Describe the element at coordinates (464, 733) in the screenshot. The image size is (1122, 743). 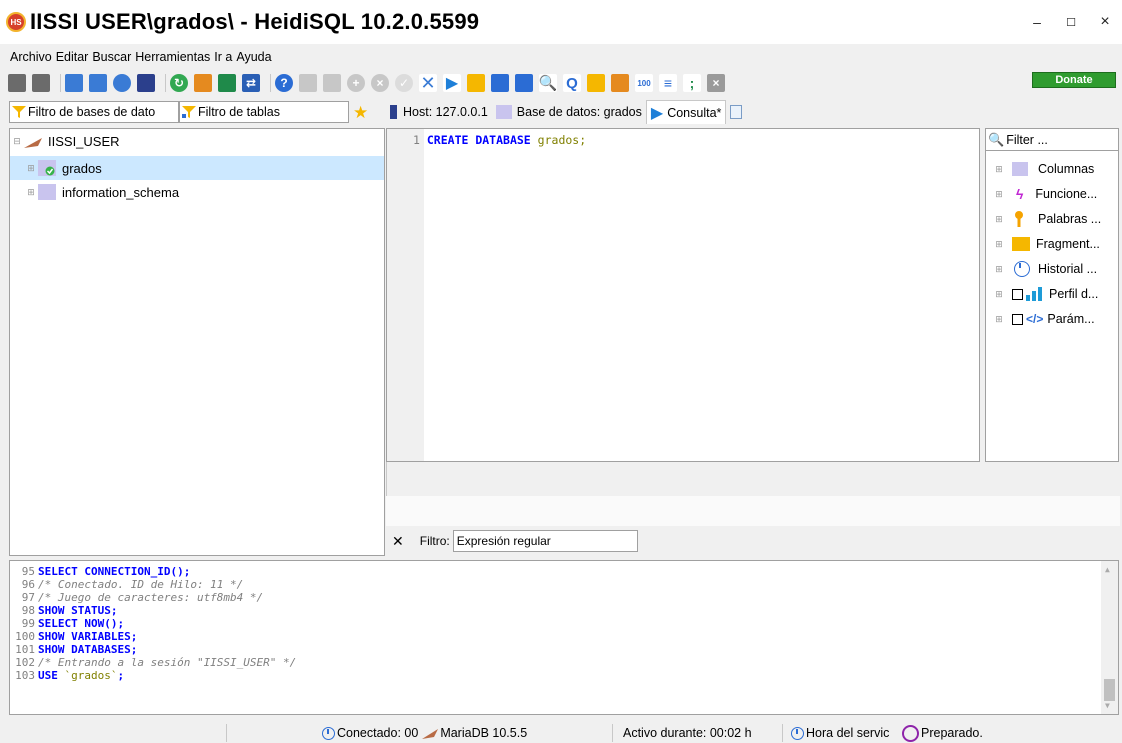
I see `status-connection: Conectado: 00 MariaDB 10.5.5` at that location.